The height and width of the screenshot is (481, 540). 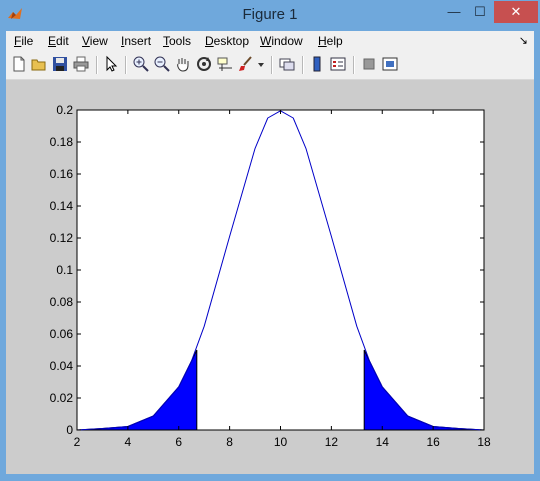 I want to click on y-tick-label: 0.16, so click(x=62, y=174).